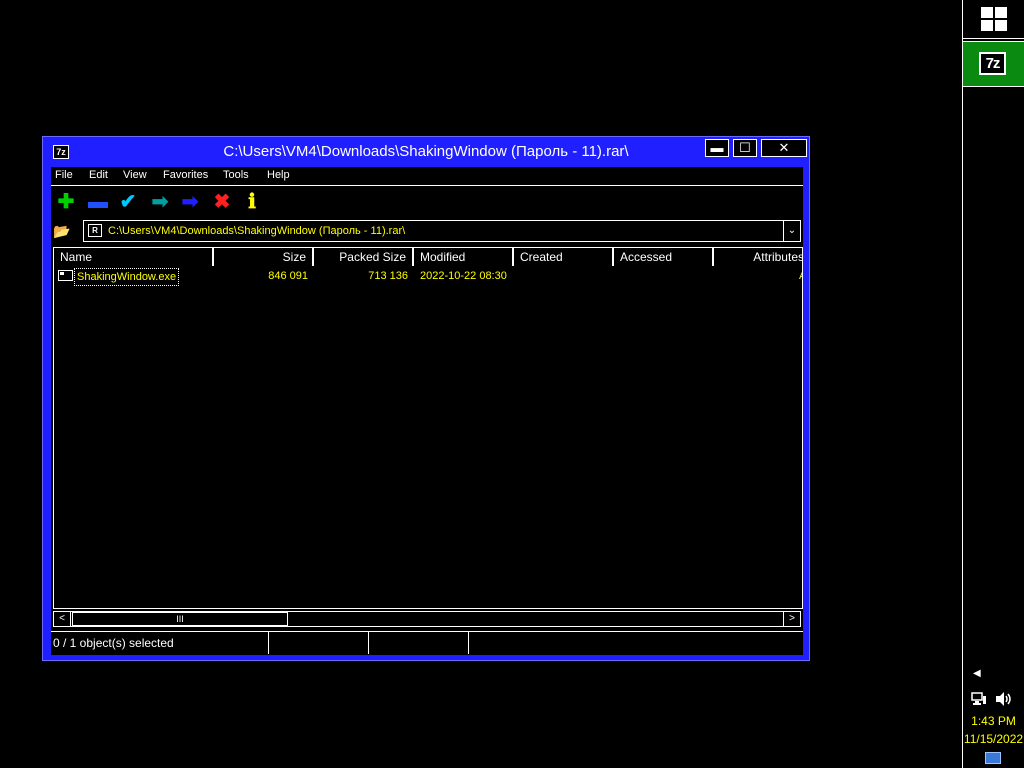 Image resolution: width=1024 pixels, height=768 pixels. What do you see at coordinates (388, 276) in the screenshot?
I see `file-packed-size: 713 136` at bounding box center [388, 276].